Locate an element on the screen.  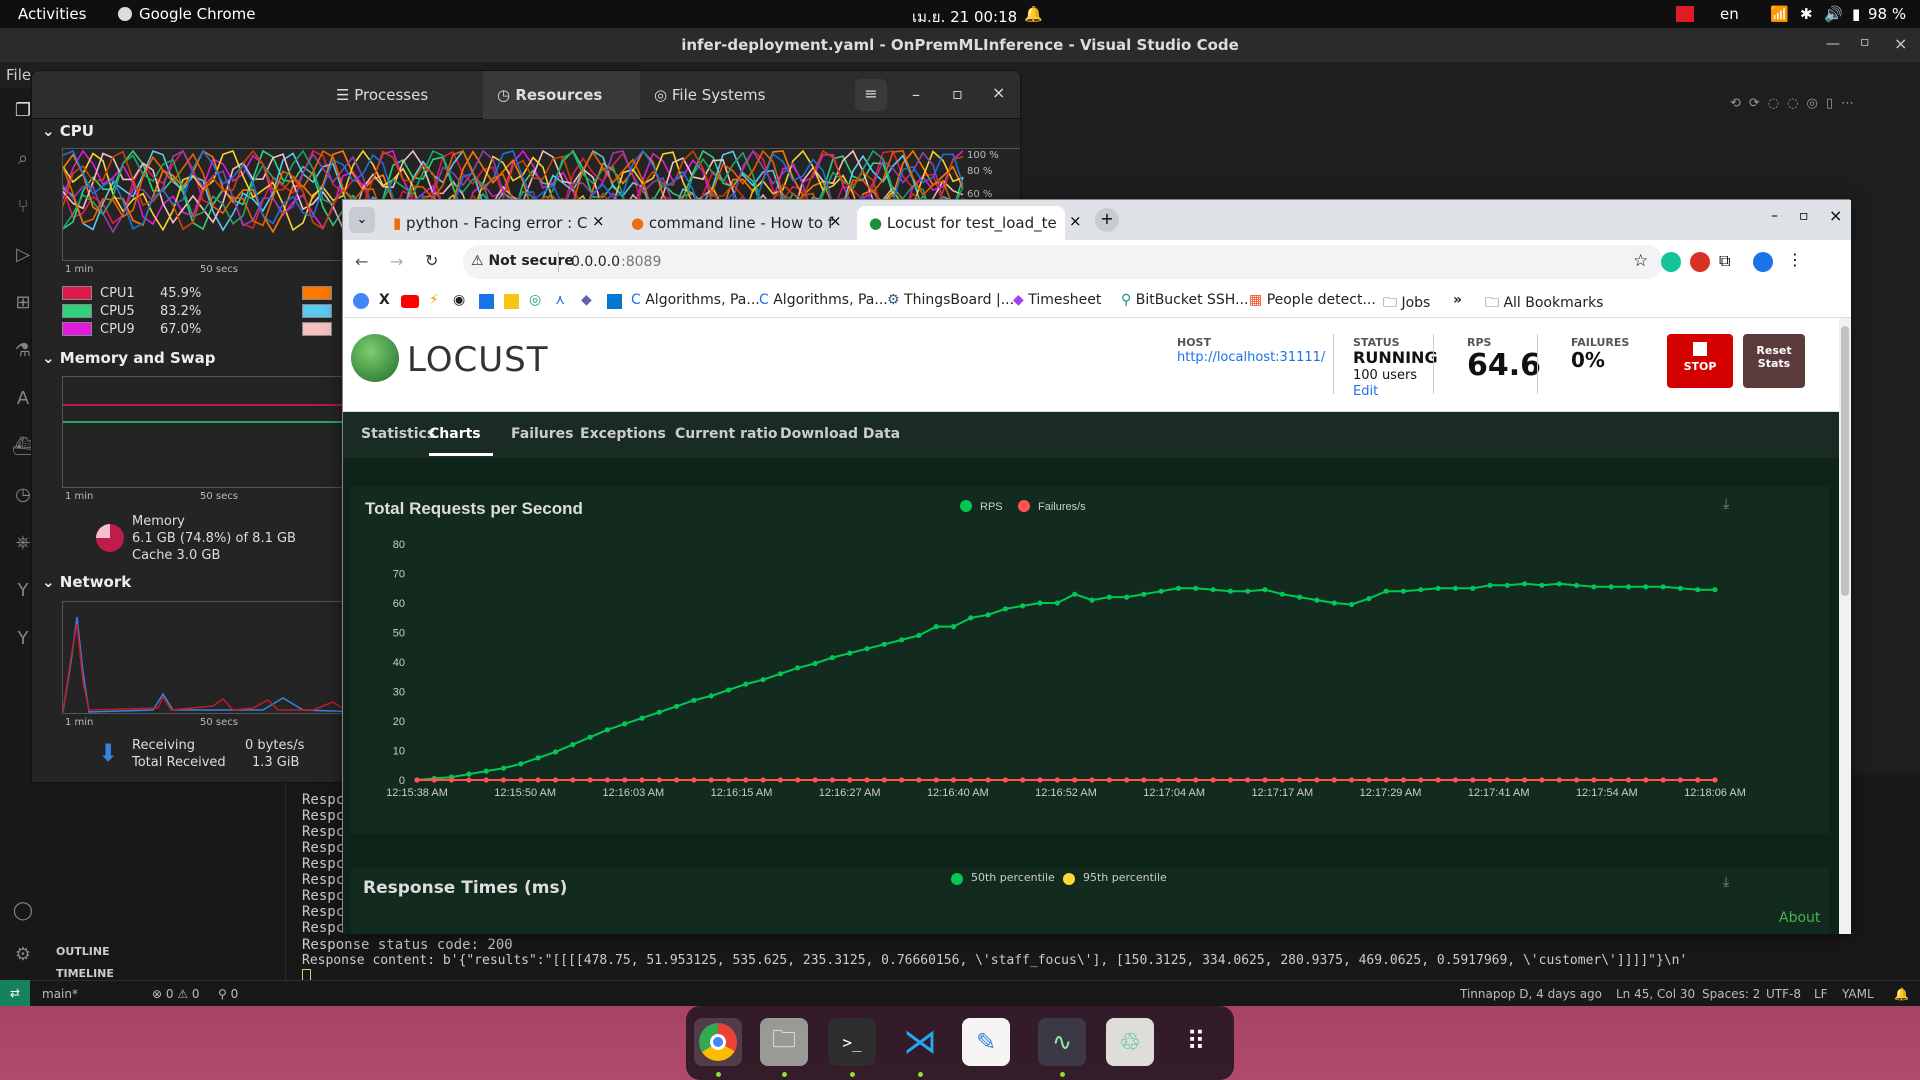
branch-indicator: main* is located at coordinates (60, 994).